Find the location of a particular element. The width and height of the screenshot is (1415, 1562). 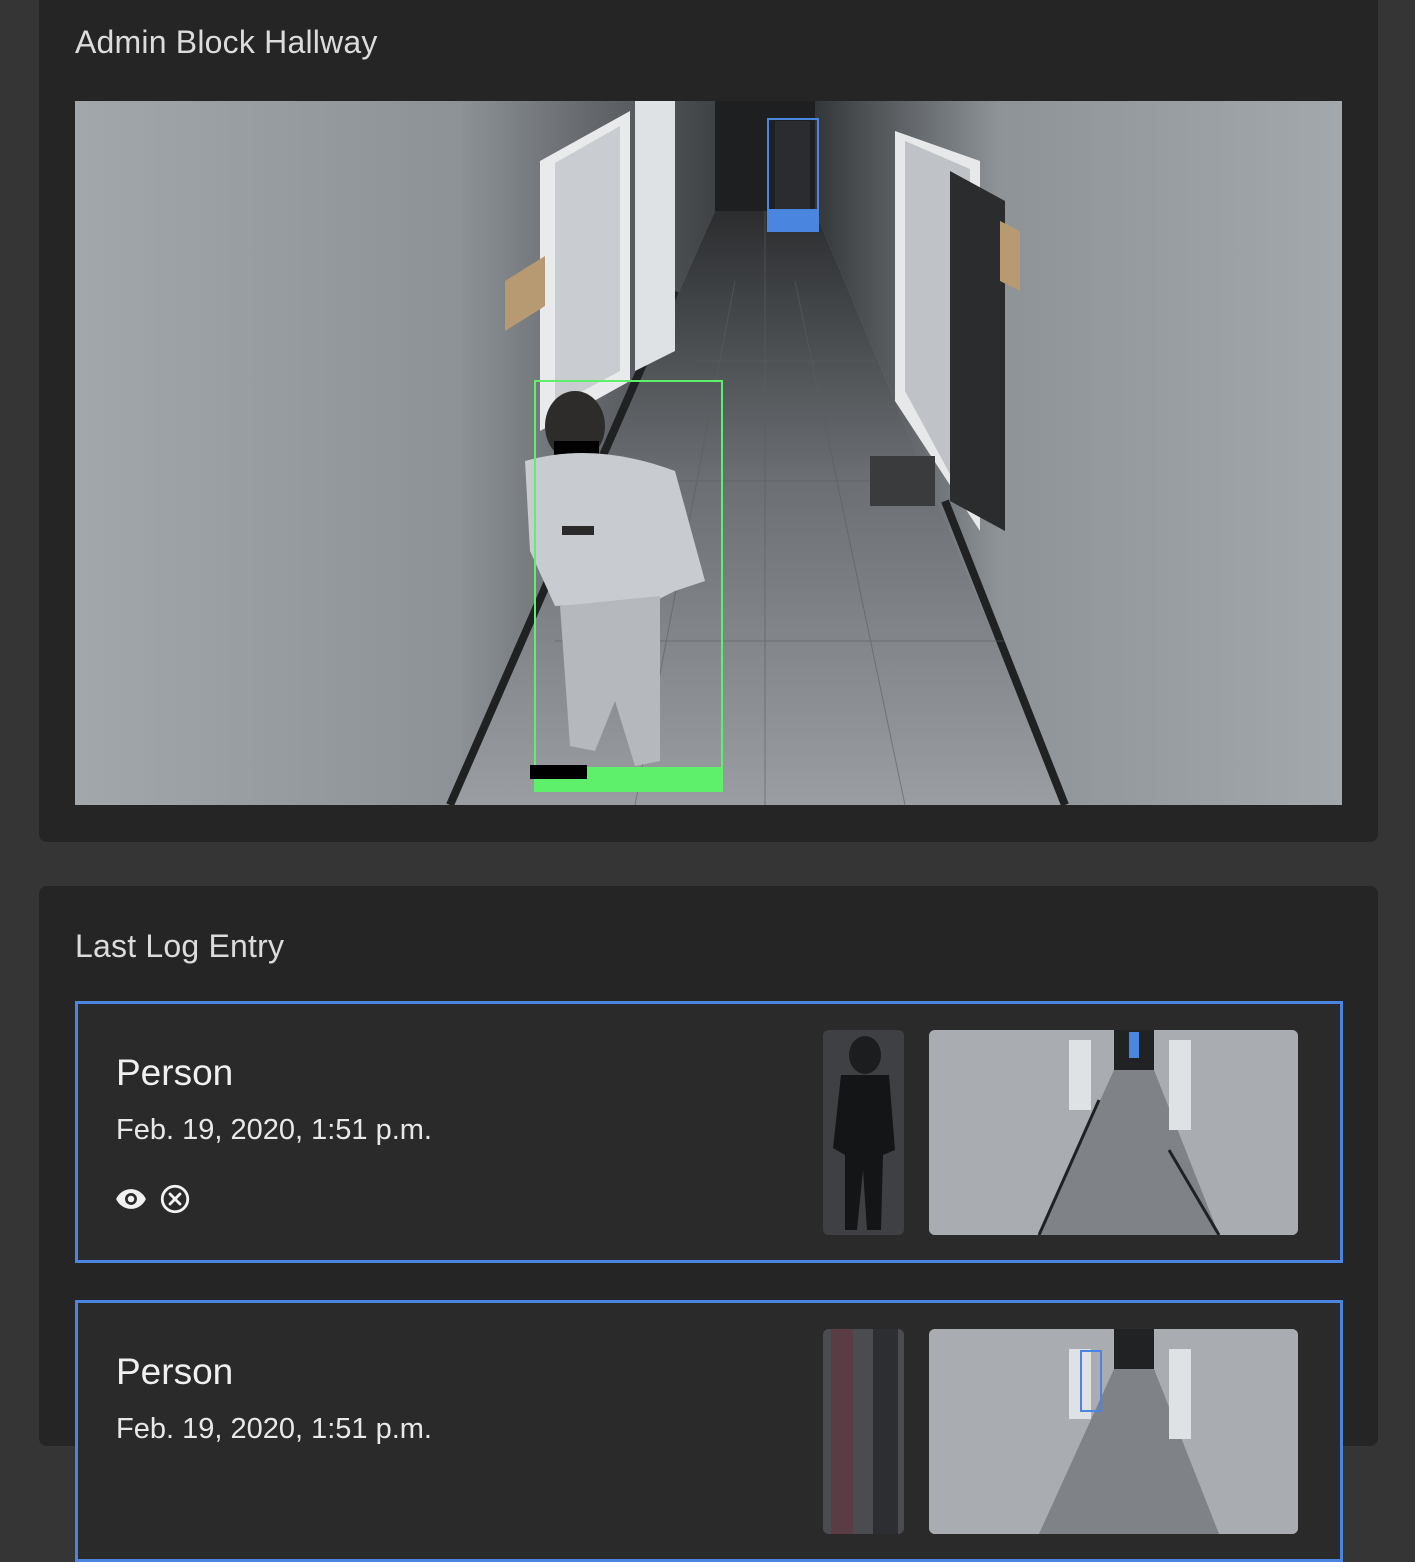

camera-title: Admin Block Hallway is located at coordinates (226, 42).